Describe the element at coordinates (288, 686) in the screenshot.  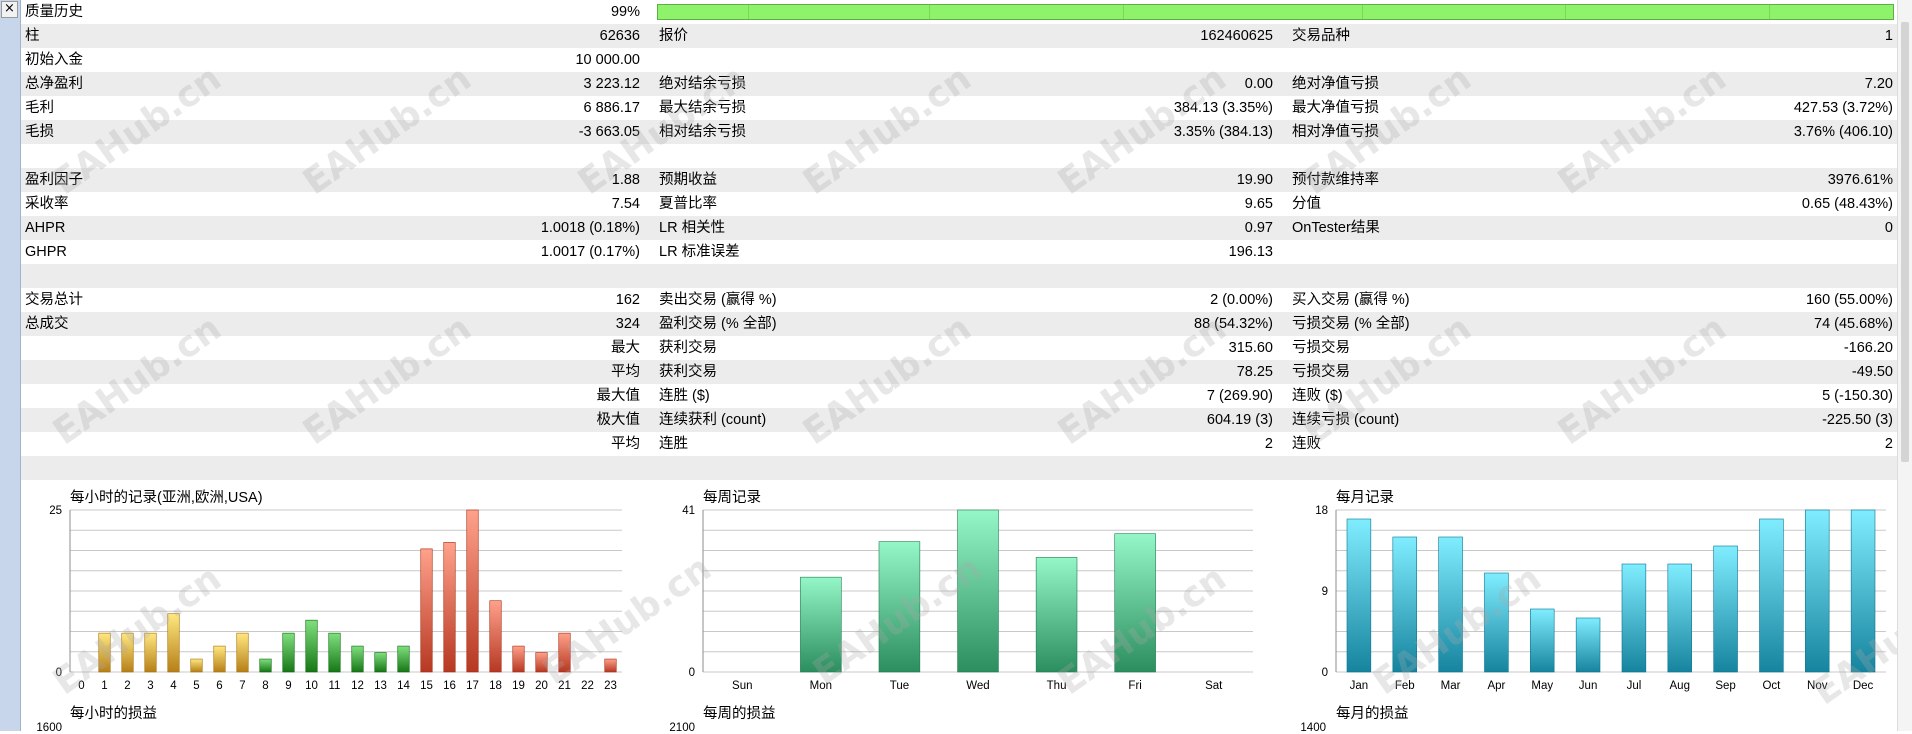
I see `x-tick-label: 9` at that location.